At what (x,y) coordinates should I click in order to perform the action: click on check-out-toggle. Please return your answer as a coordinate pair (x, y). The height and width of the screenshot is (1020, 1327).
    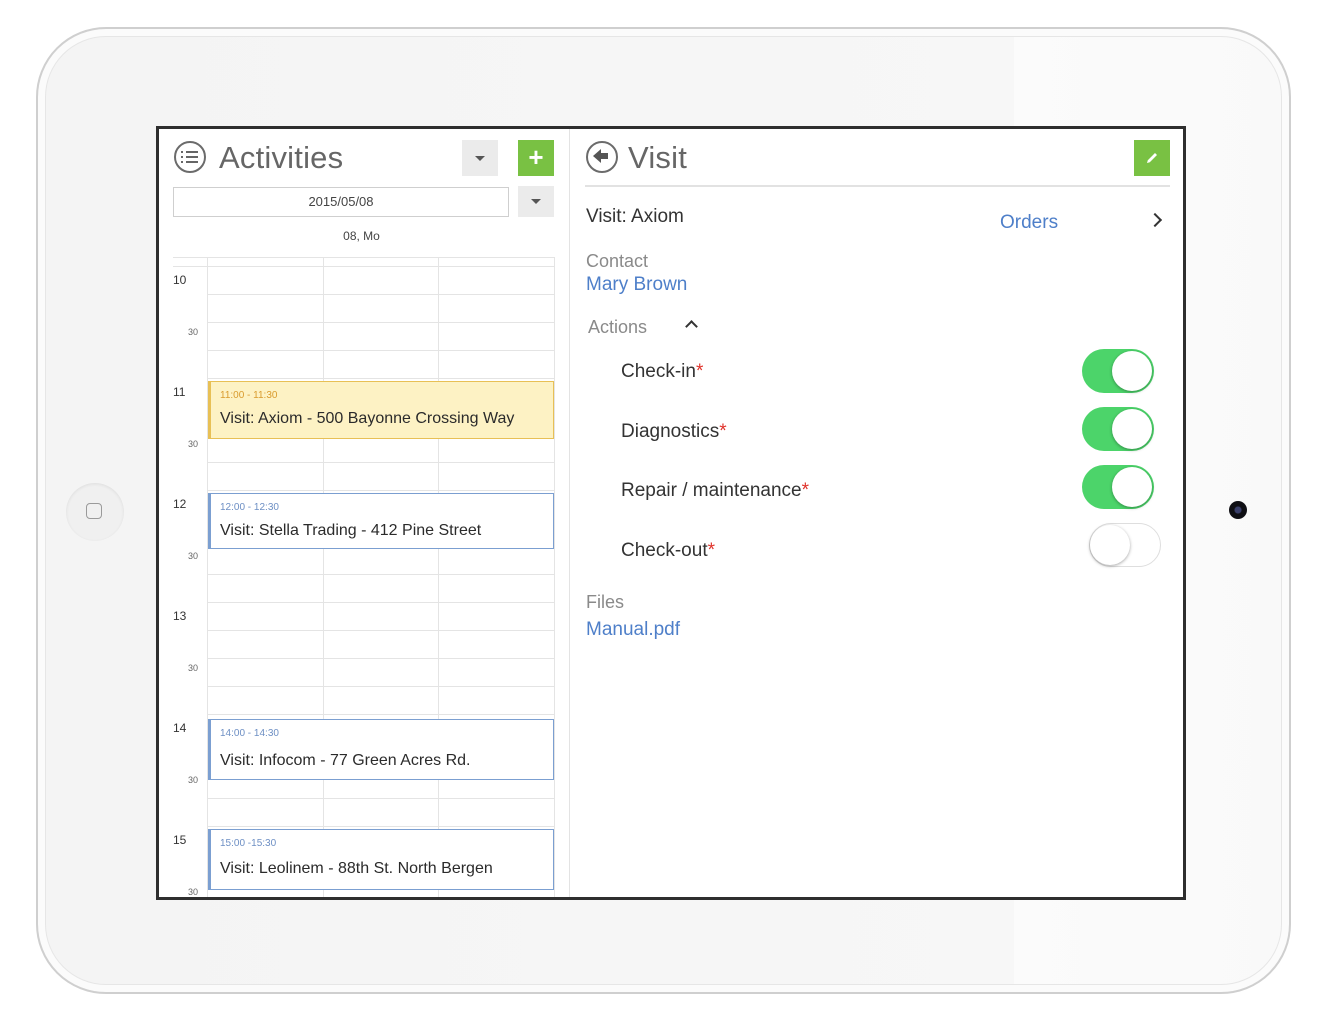
    Looking at the image, I should click on (1125, 545).